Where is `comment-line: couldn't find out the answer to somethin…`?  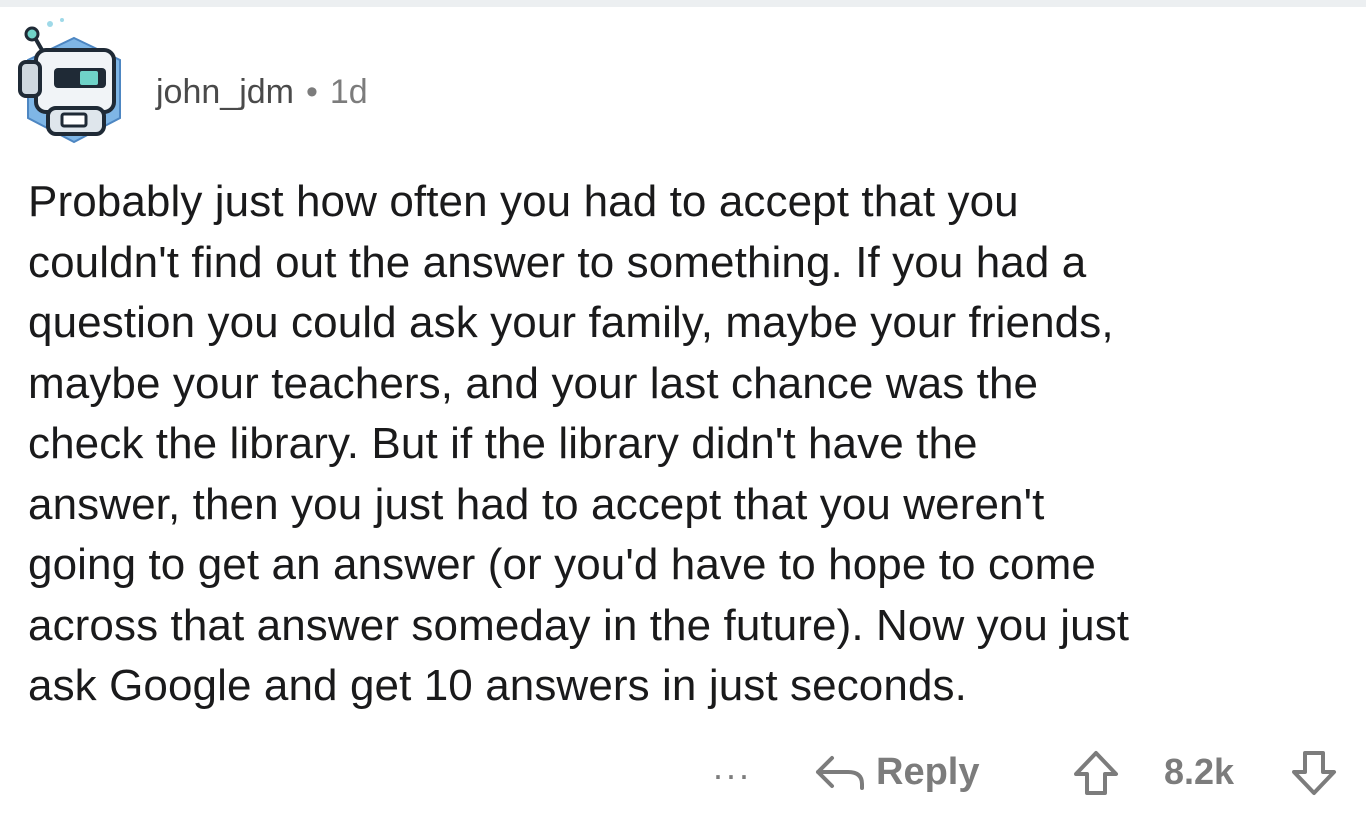 comment-line: couldn't find out the answer to somethin… is located at coordinates (557, 262).